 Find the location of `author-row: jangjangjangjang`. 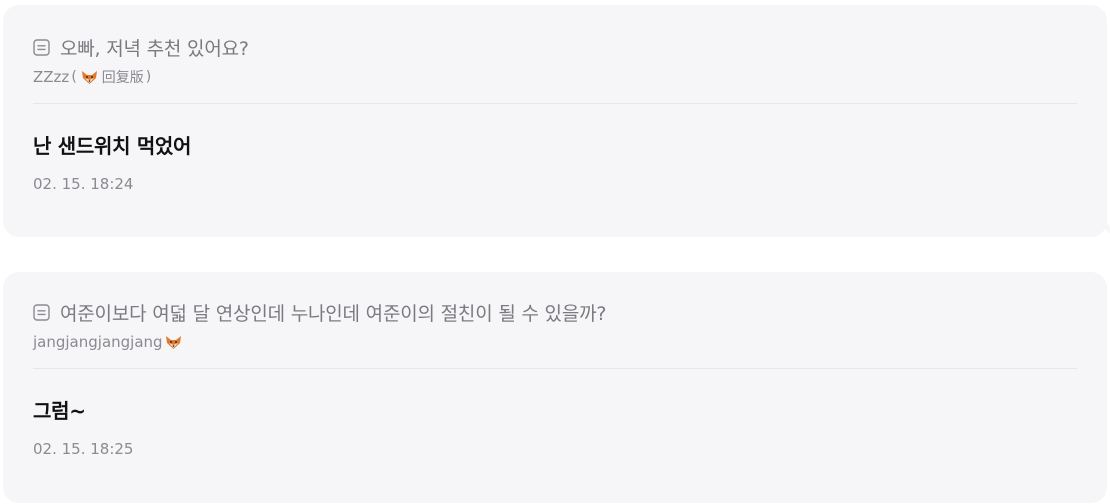

author-row: jangjangjangjang is located at coordinates (555, 342).